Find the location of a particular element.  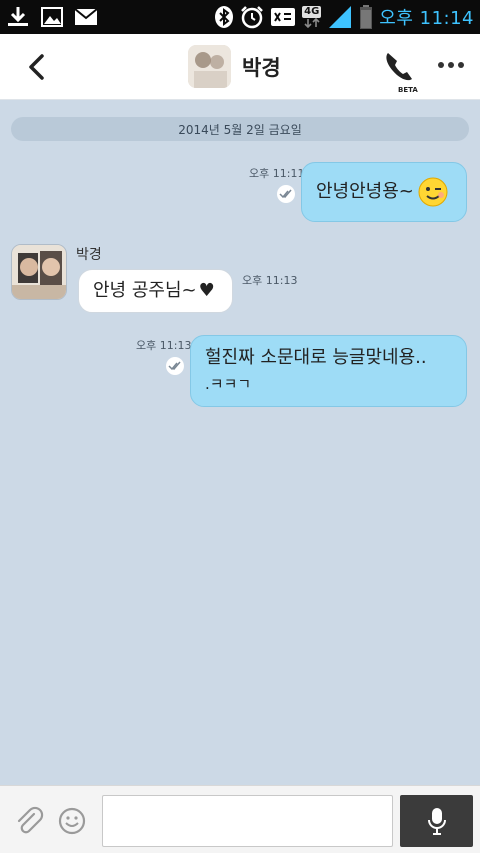

message-bubble-outgoing: 안녕안녕용~ is located at coordinates (384, 192).